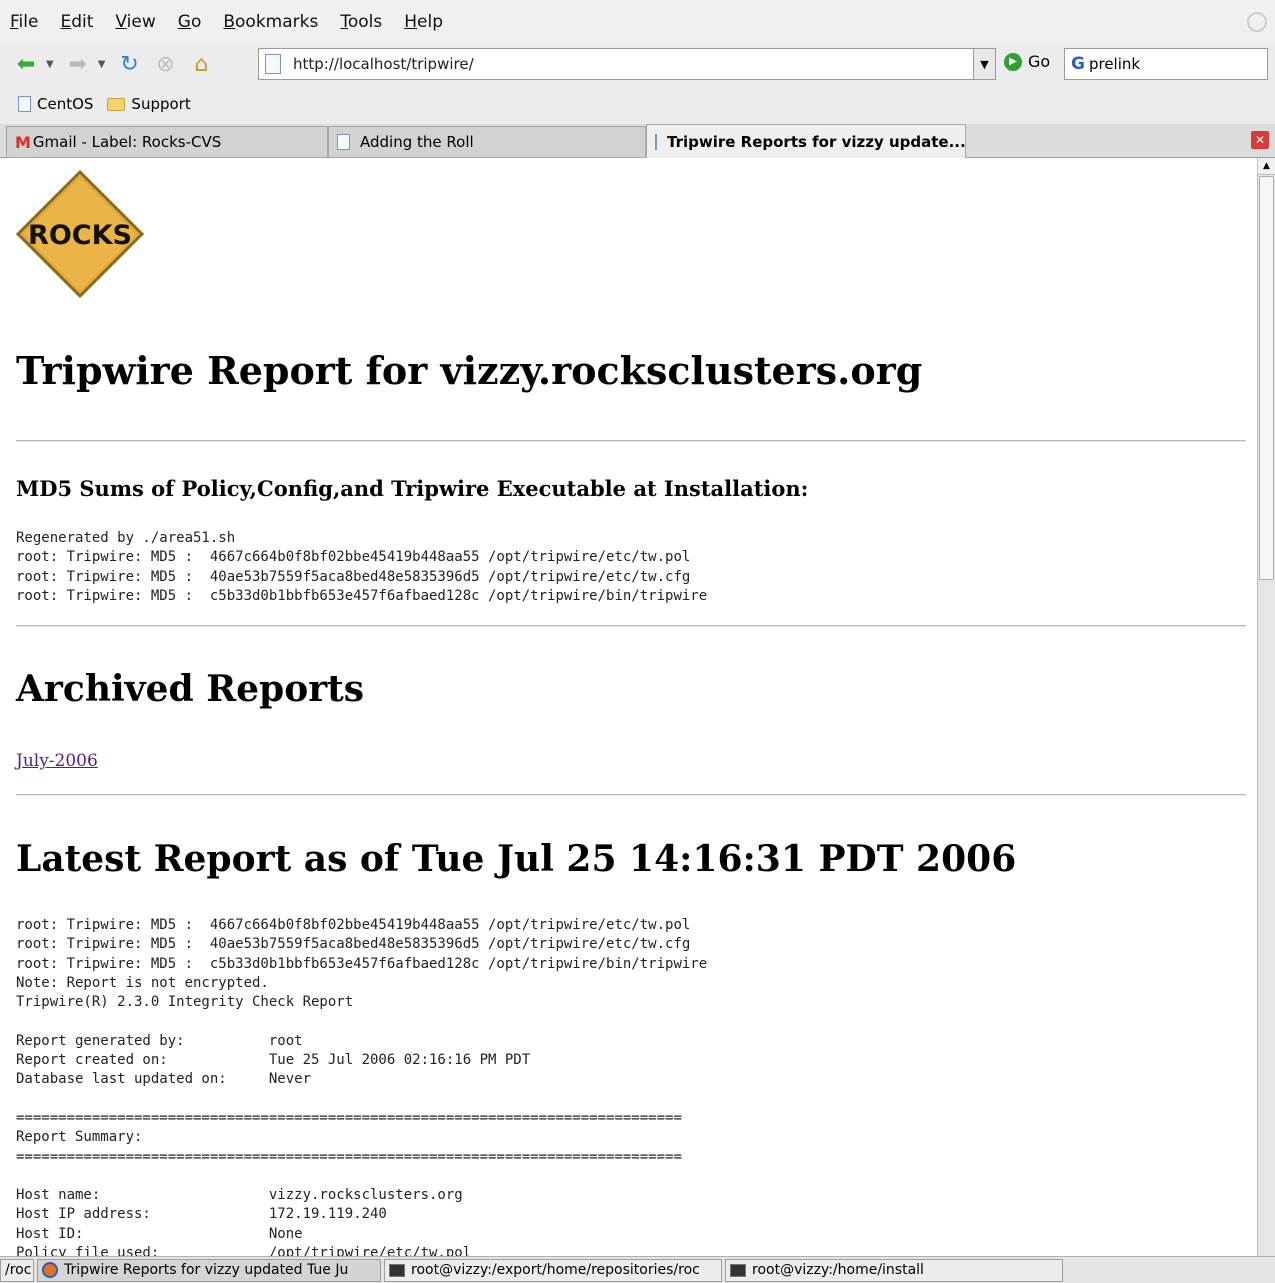 The height and width of the screenshot is (1283, 1275). I want to click on bookmark-label: Support, so click(161, 104).